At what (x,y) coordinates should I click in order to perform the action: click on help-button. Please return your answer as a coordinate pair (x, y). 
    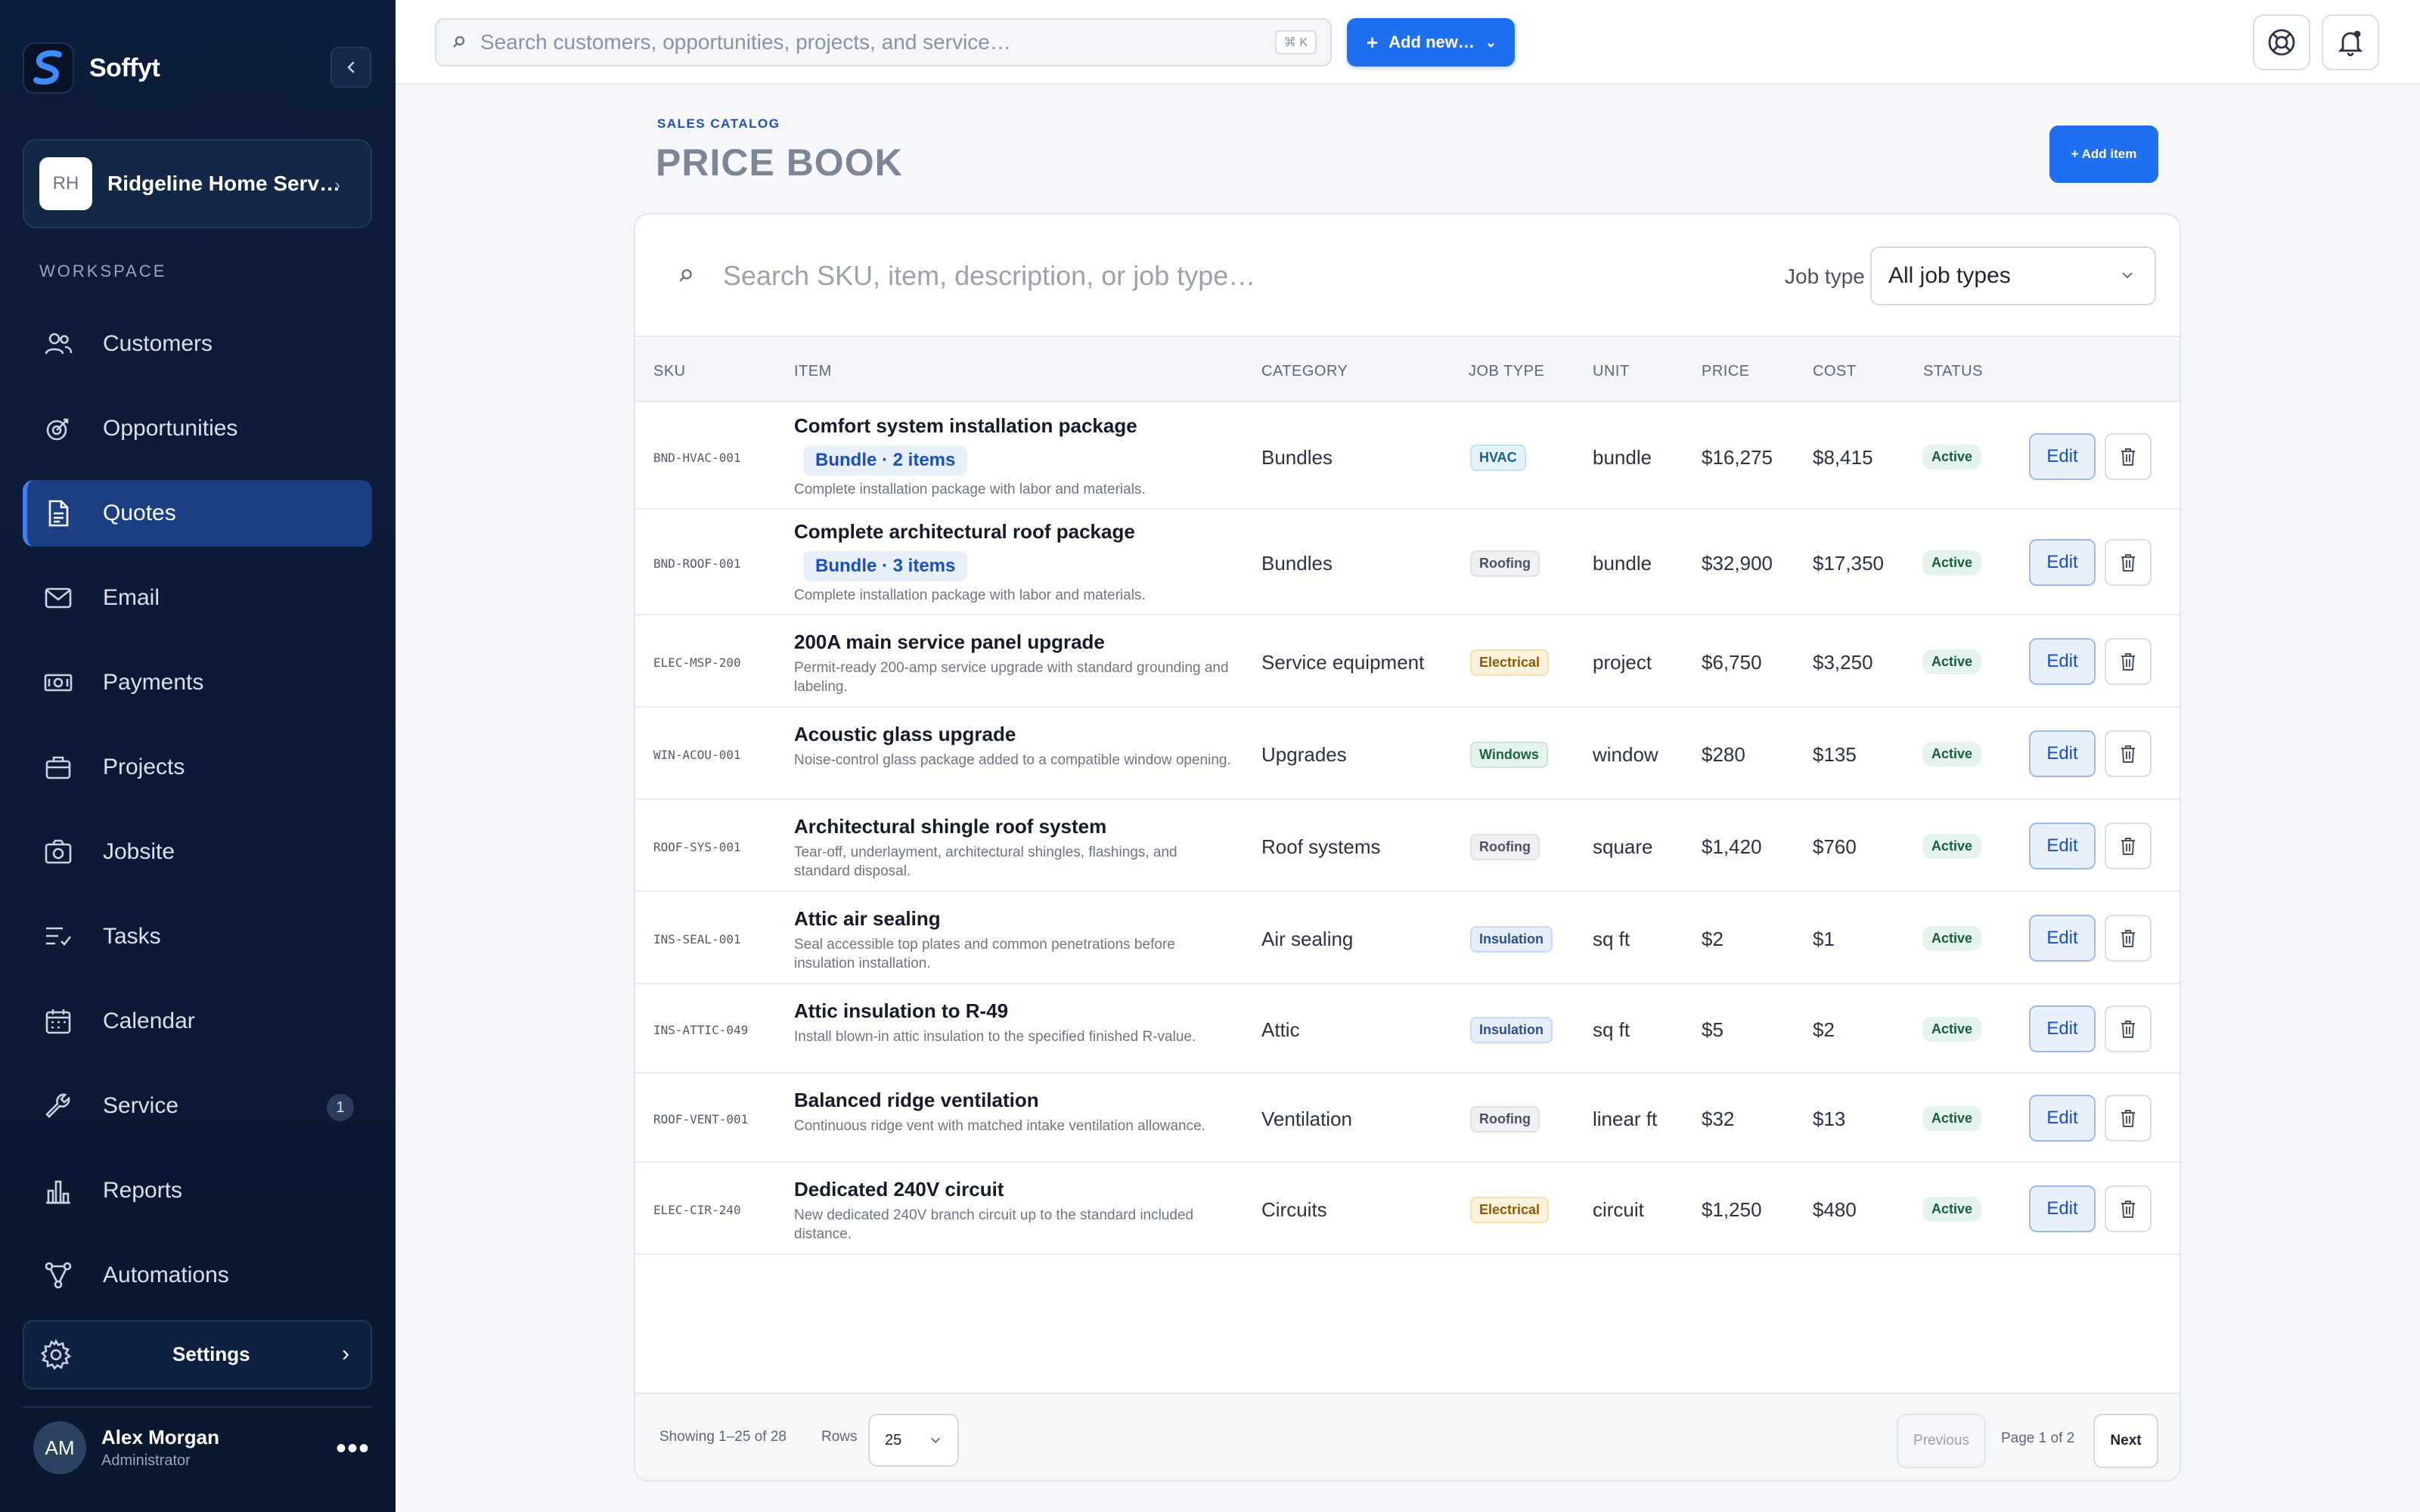
    Looking at the image, I should click on (2281, 42).